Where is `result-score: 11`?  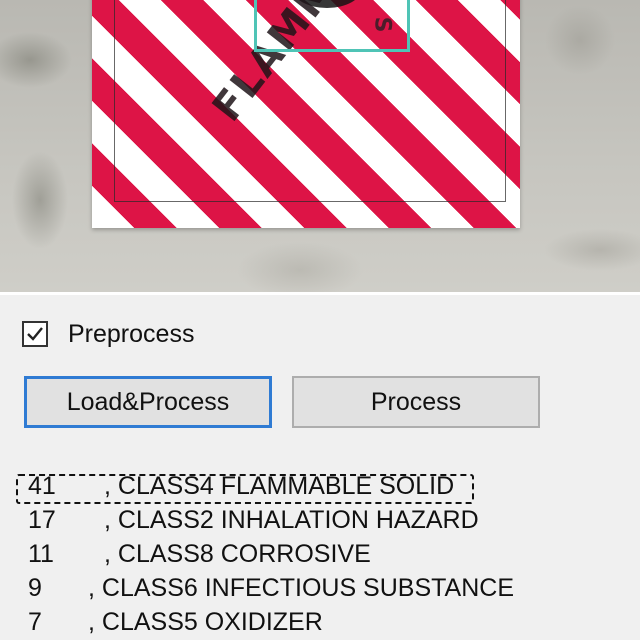
result-score: 11 is located at coordinates (41, 554).